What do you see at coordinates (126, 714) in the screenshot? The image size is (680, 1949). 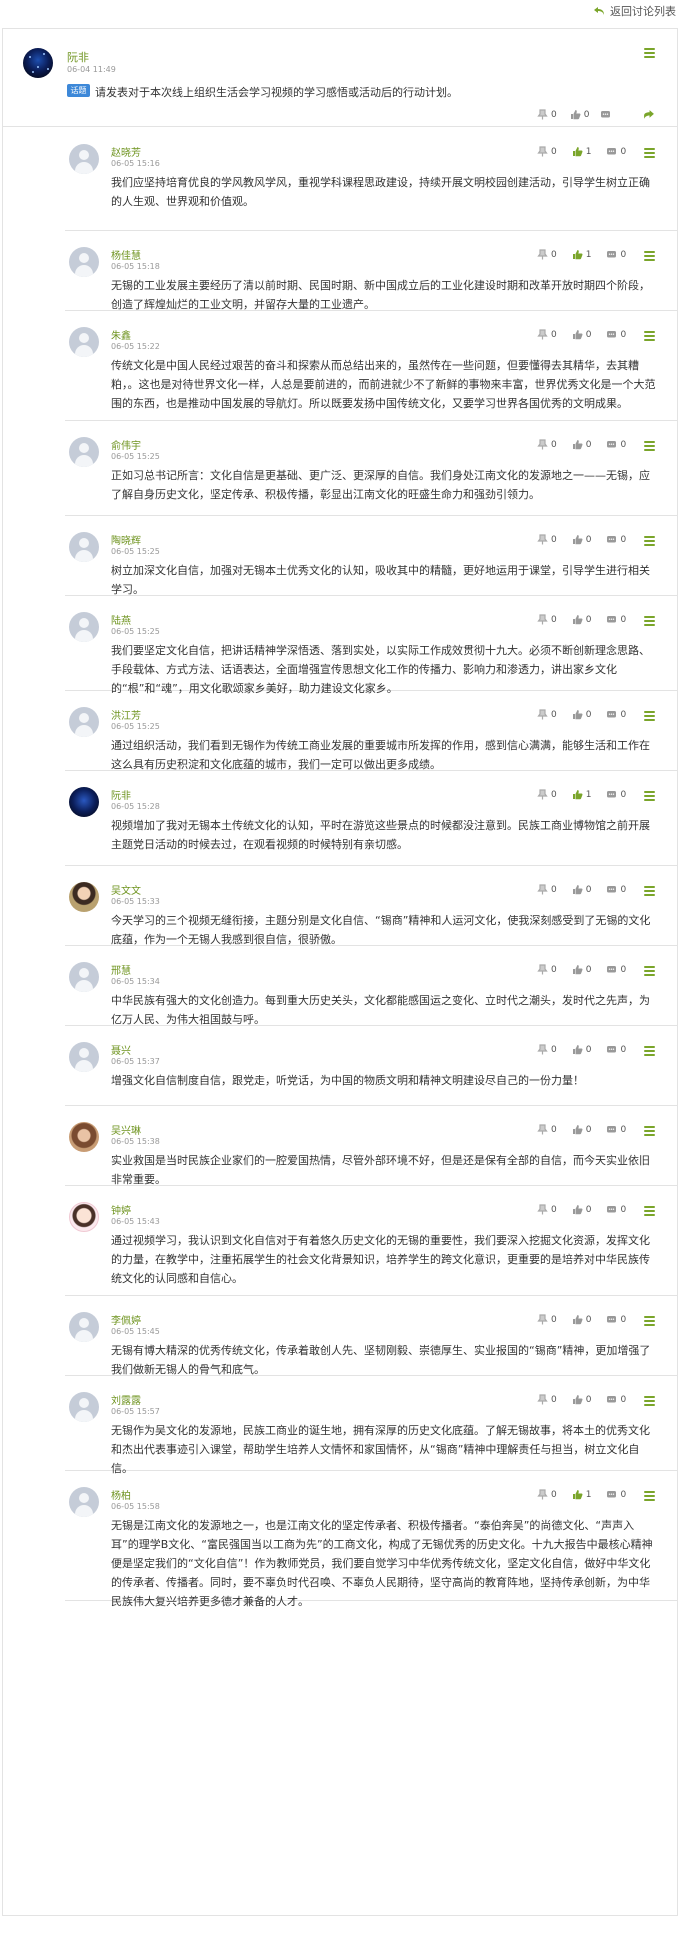 I see `reply-author: 洪江芳` at bounding box center [126, 714].